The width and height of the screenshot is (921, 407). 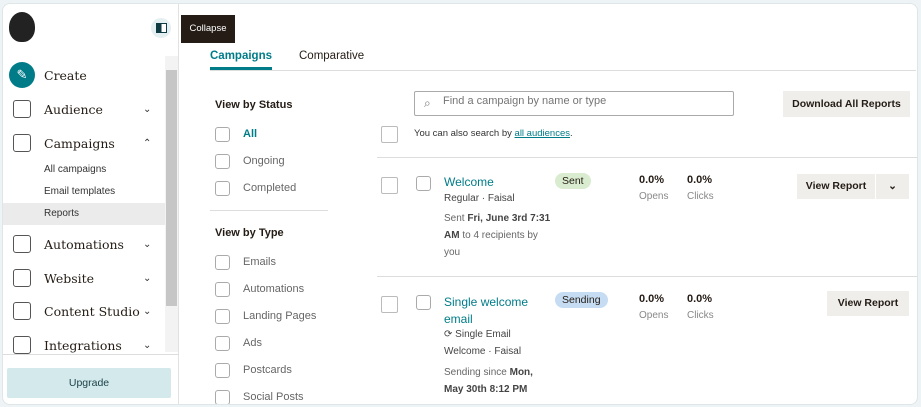 I want to click on sidebar-item-create: ✎ Create, so click(x=84, y=75).